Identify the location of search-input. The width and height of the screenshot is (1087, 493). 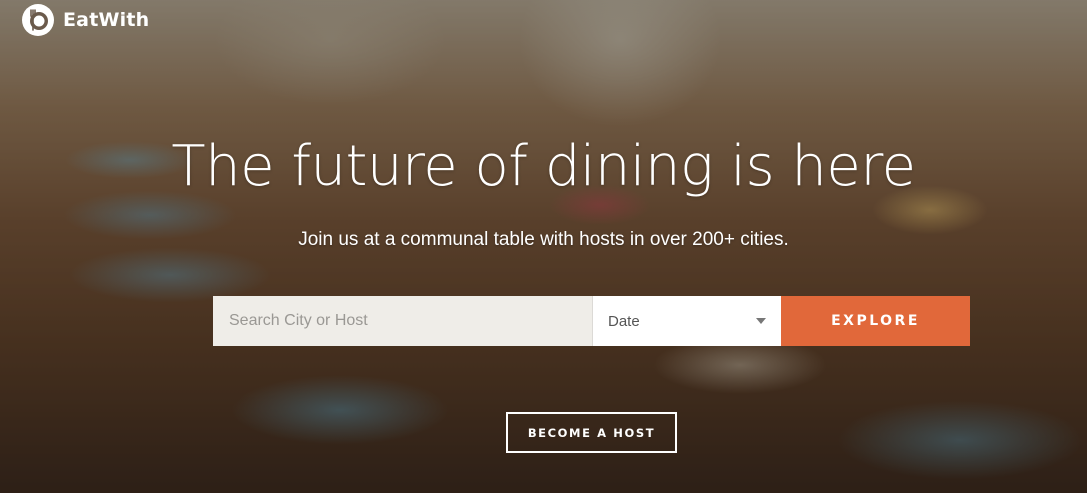
(402, 321).